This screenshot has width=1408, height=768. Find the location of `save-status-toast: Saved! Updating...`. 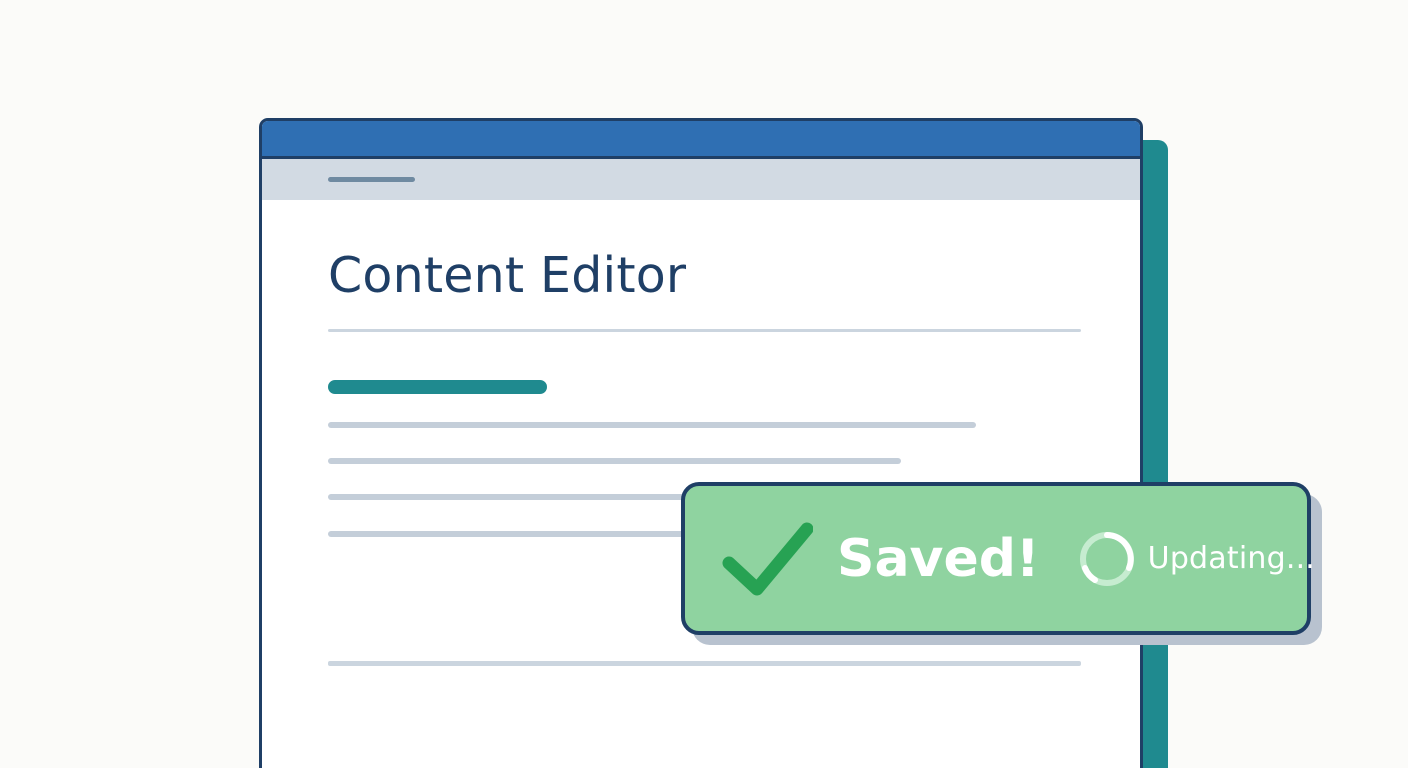

save-status-toast: Saved! Updating... is located at coordinates (998, 558).